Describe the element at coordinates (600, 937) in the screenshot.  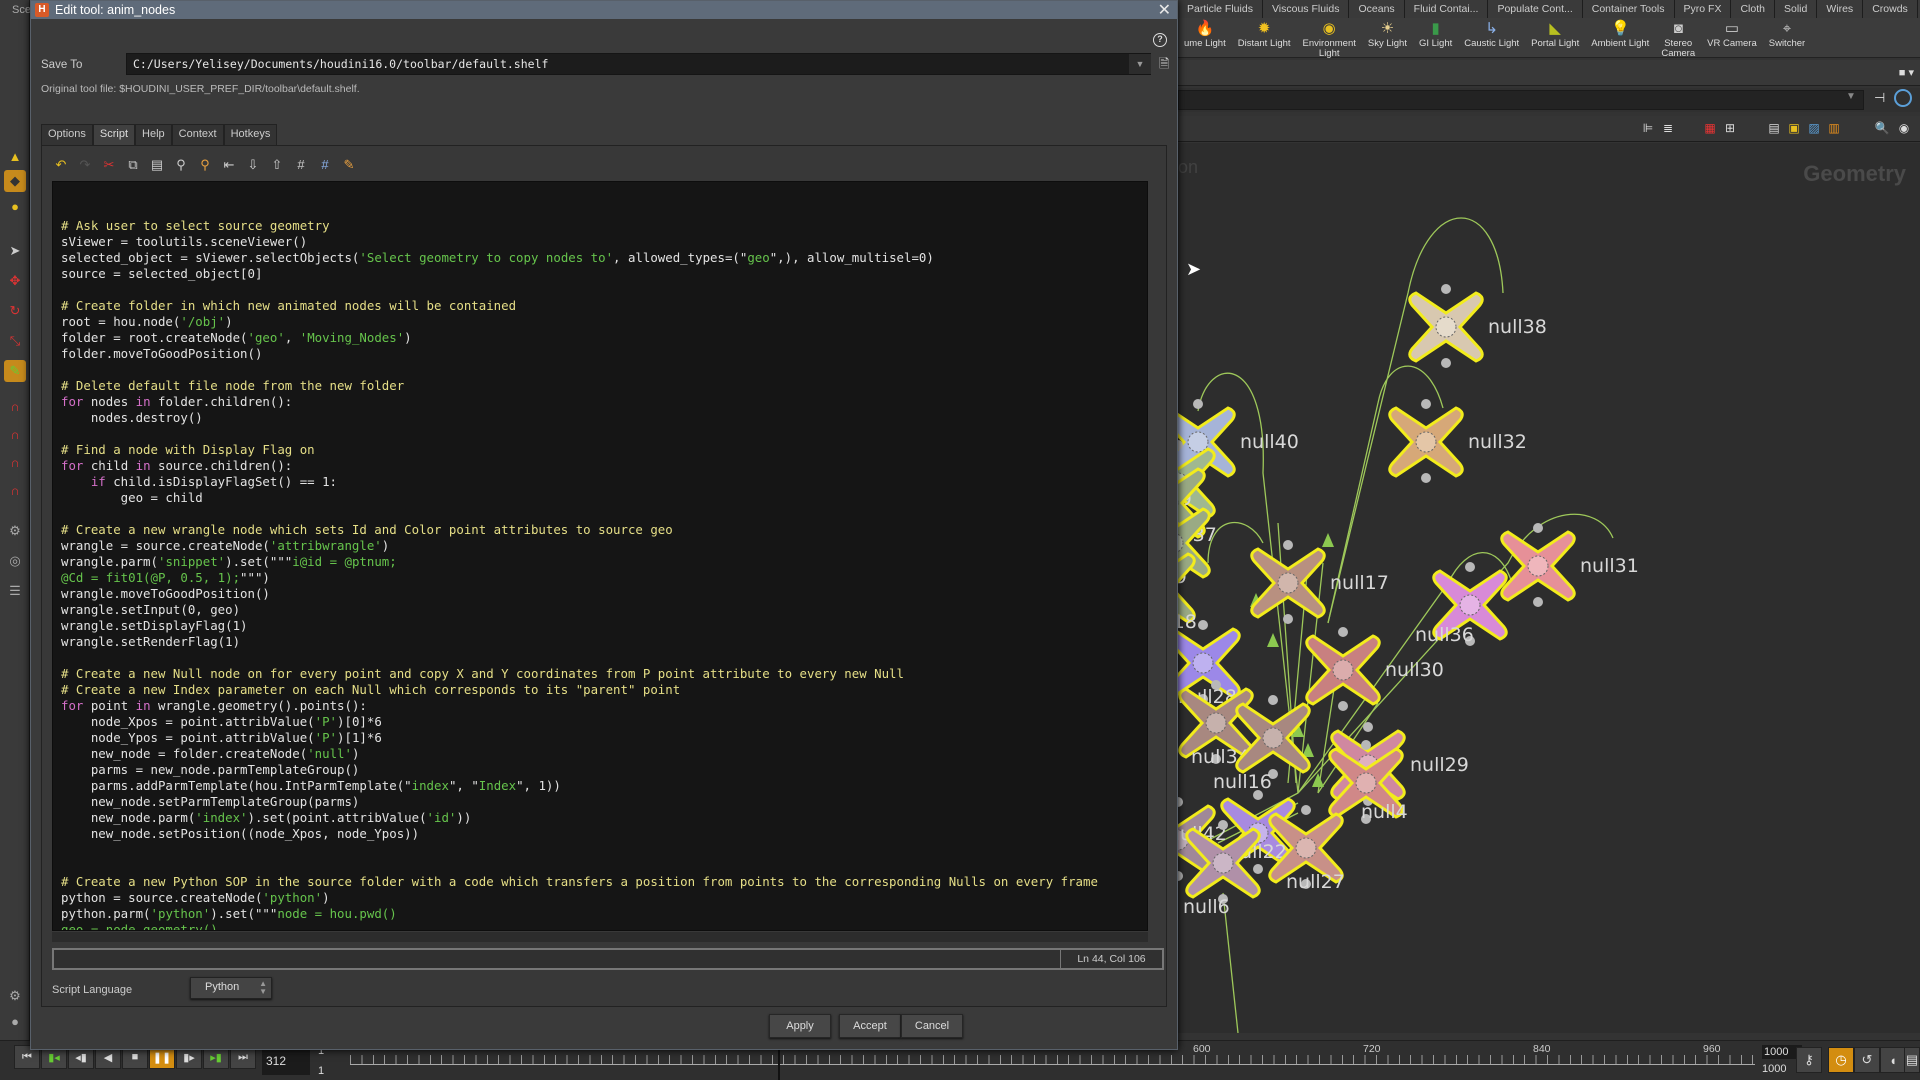
I see `code-horizontal-scrollbar` at that location.